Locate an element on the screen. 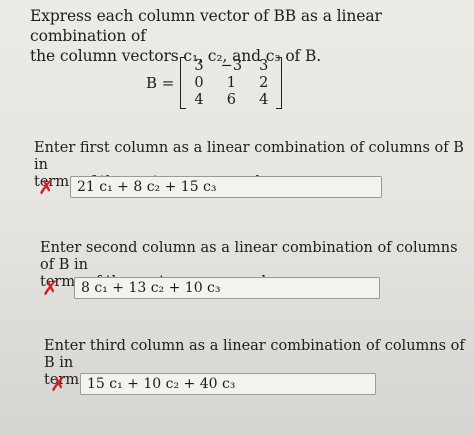  matrix-cell: 6 is located at coordinates (231, 100).